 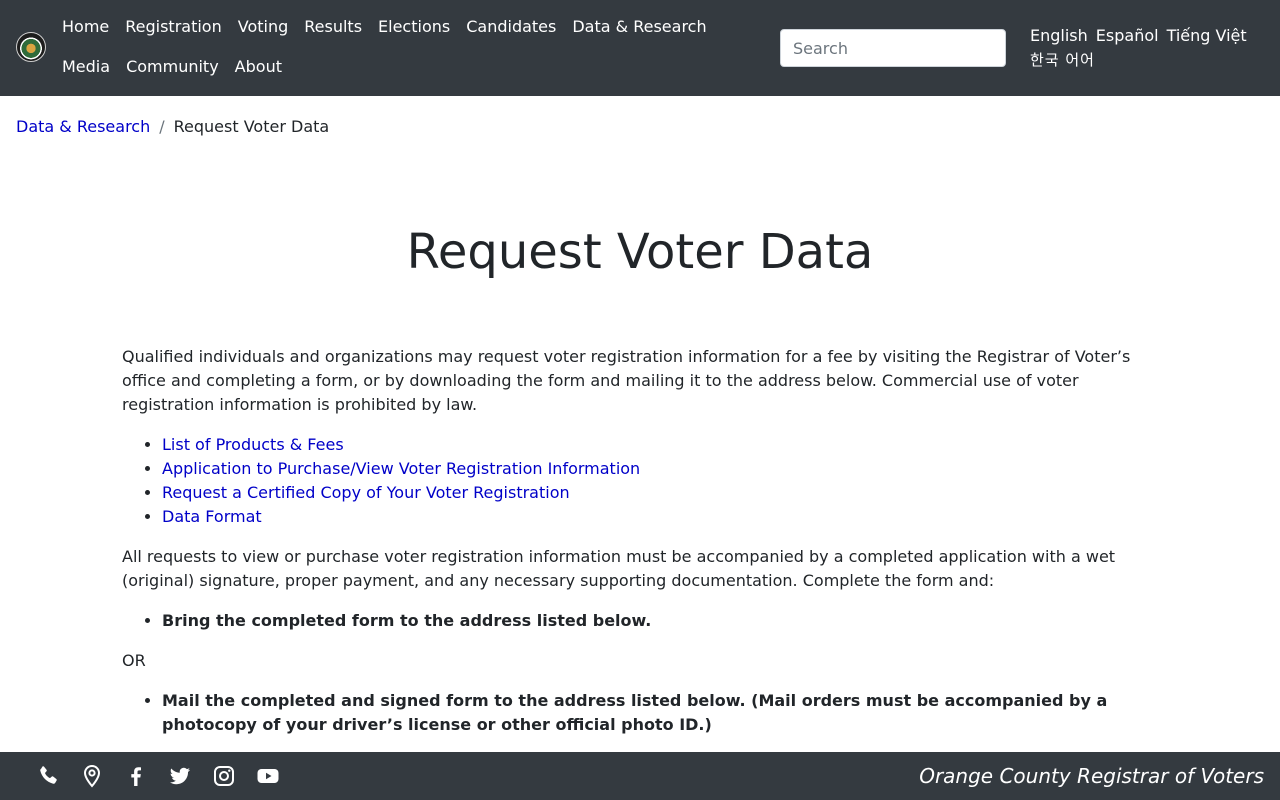 I want to click on breadcrumb: Data & Research / Request Voter Data, so click(x=172, y=127).